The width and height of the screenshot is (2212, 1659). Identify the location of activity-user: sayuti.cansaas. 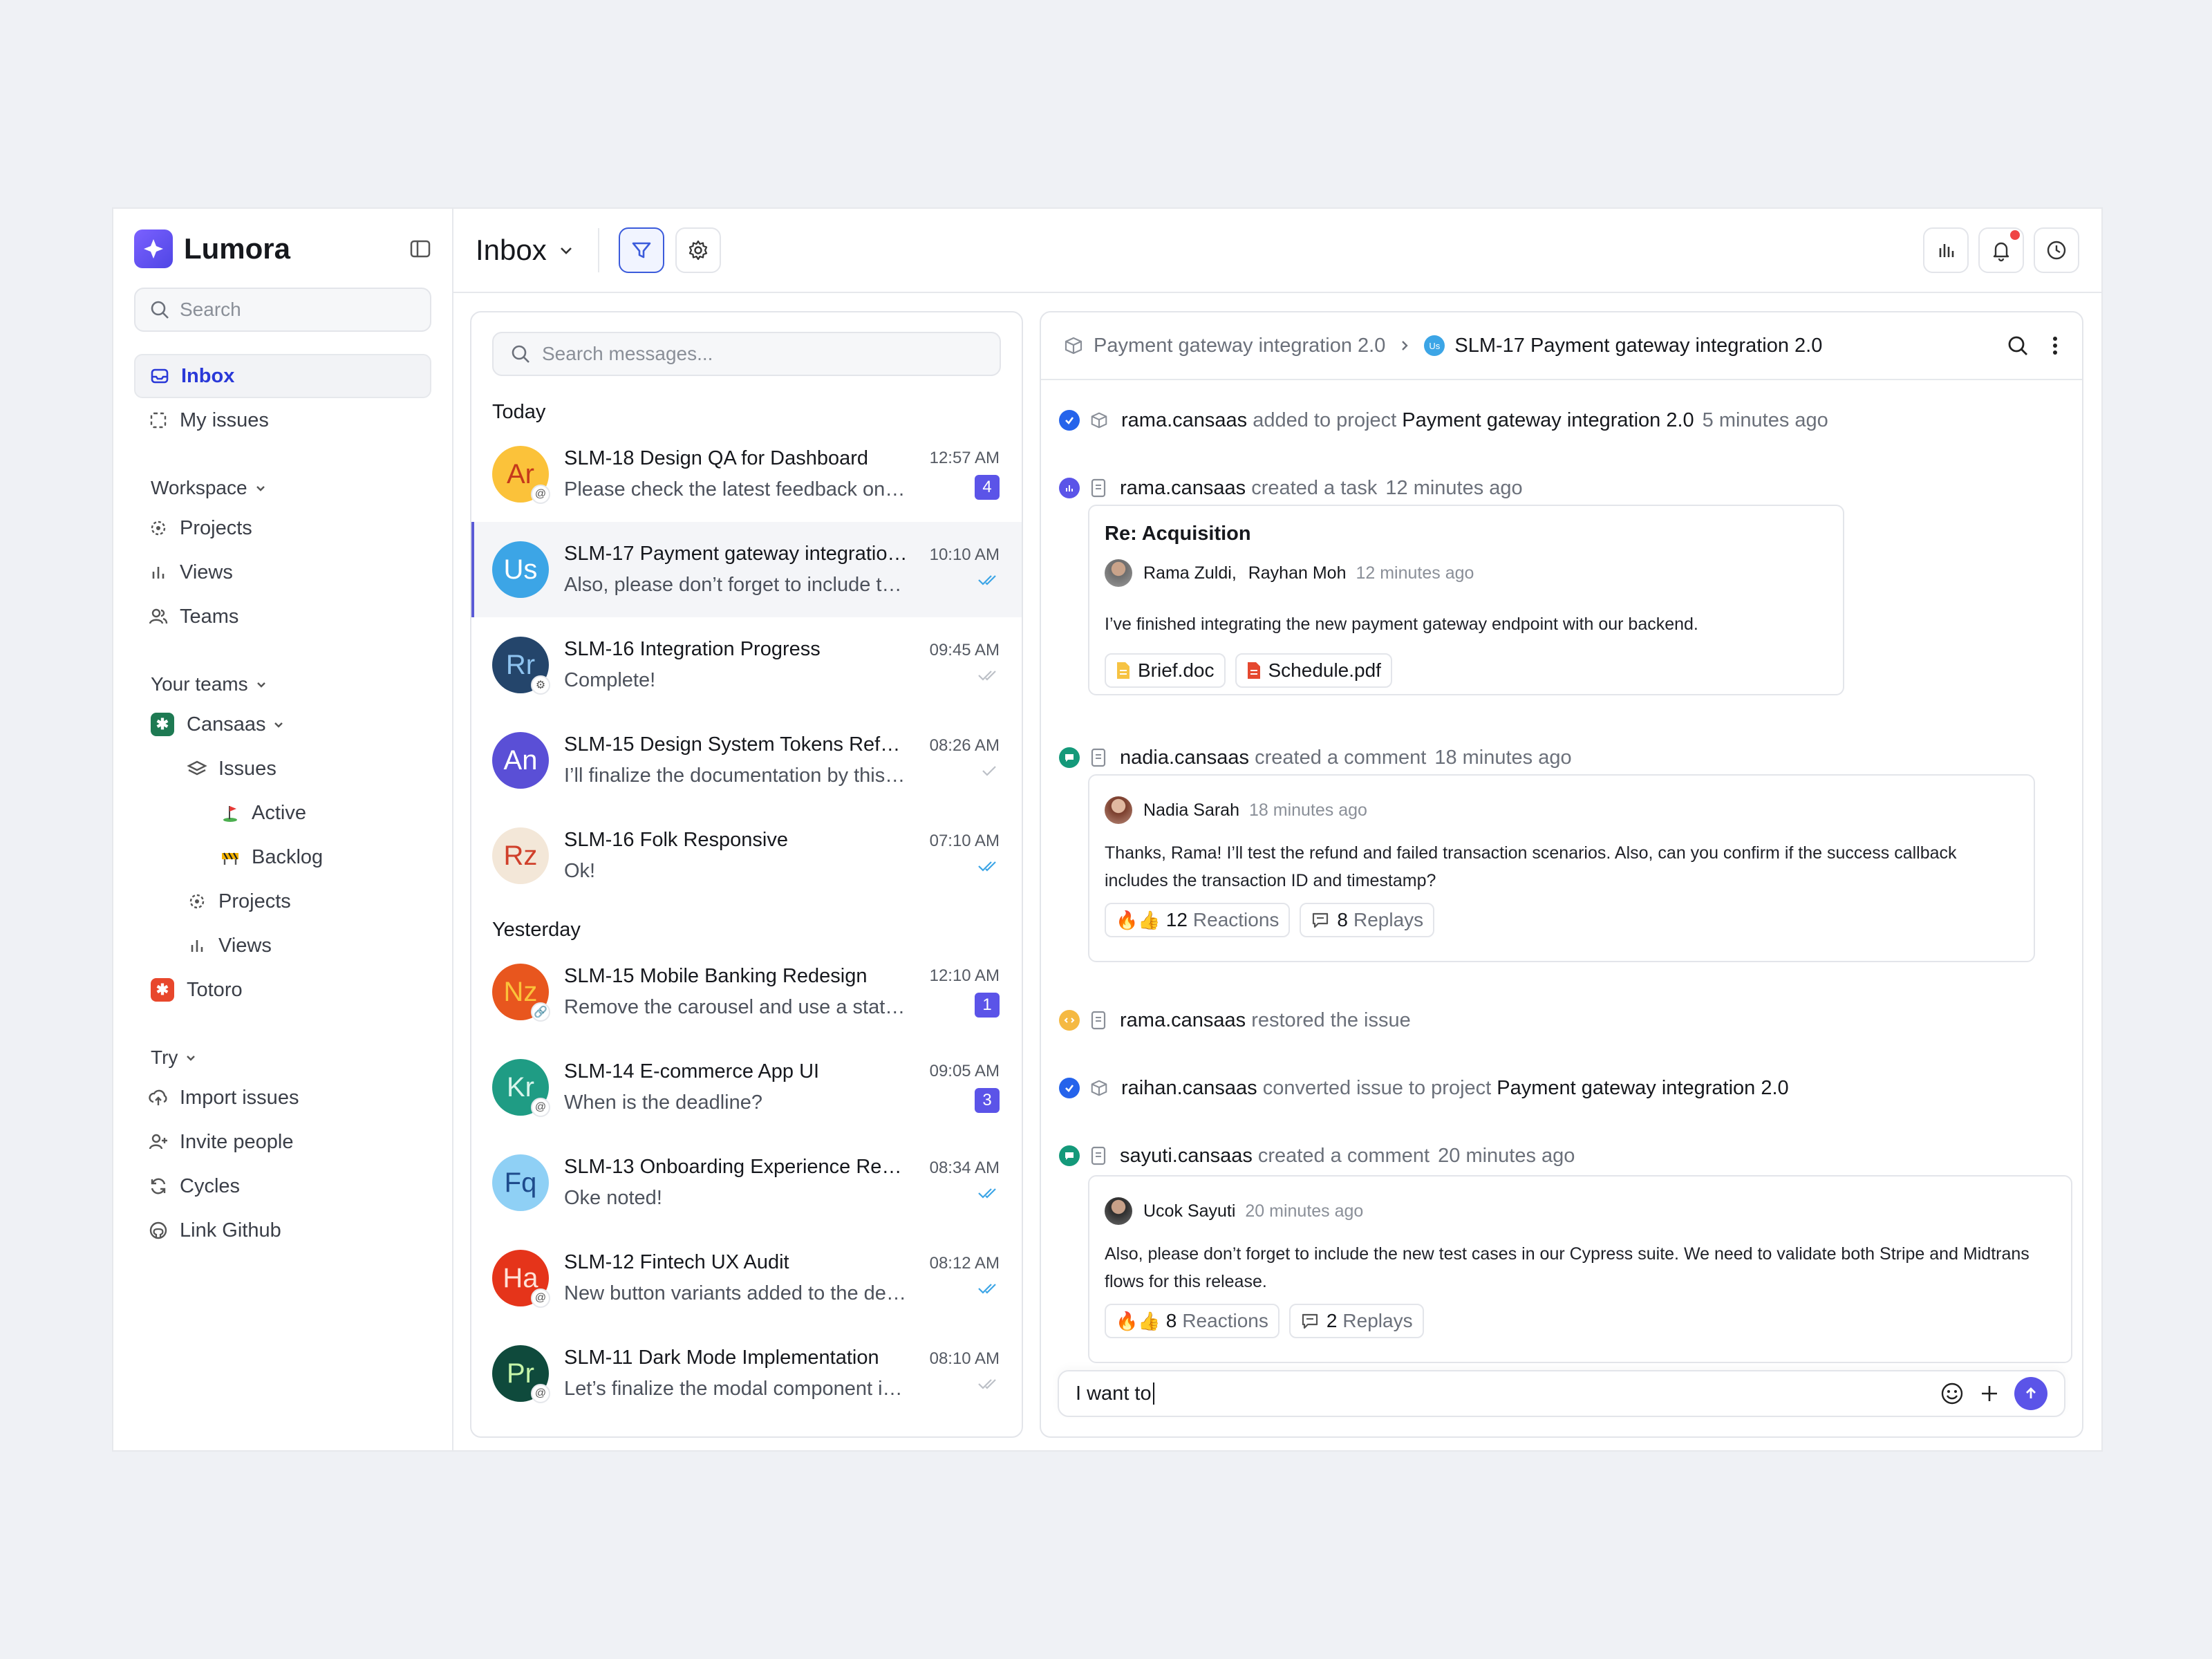
(1186, 1156).